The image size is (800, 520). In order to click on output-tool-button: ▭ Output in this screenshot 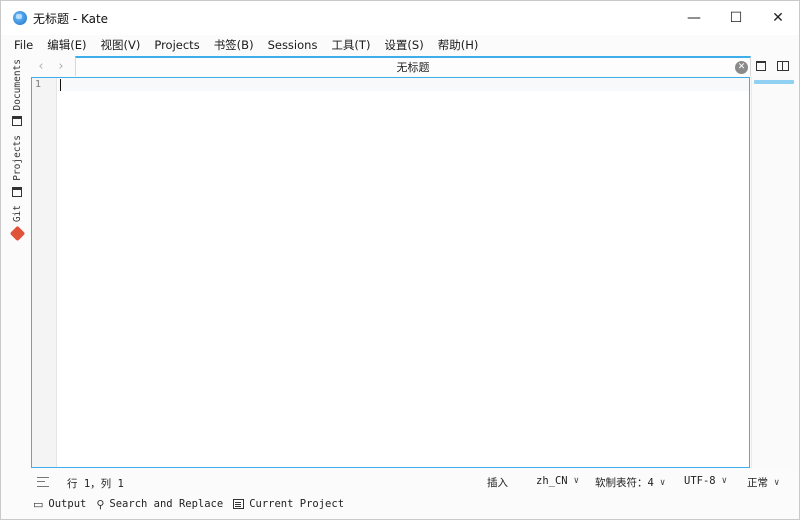, I will do `click(59, 504)`.